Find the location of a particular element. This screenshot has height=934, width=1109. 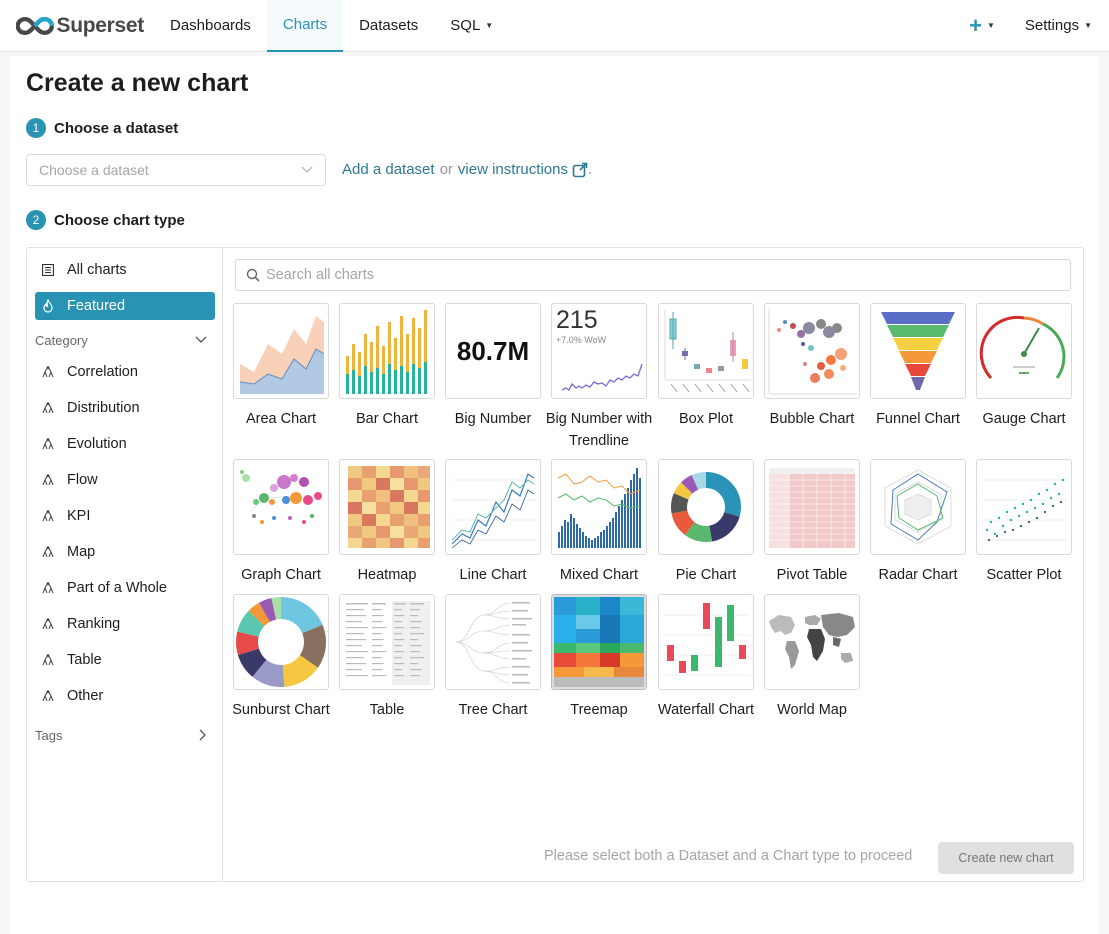

chart-tile-graph-chart: Graph Chart is located at coordinates (281, 522).